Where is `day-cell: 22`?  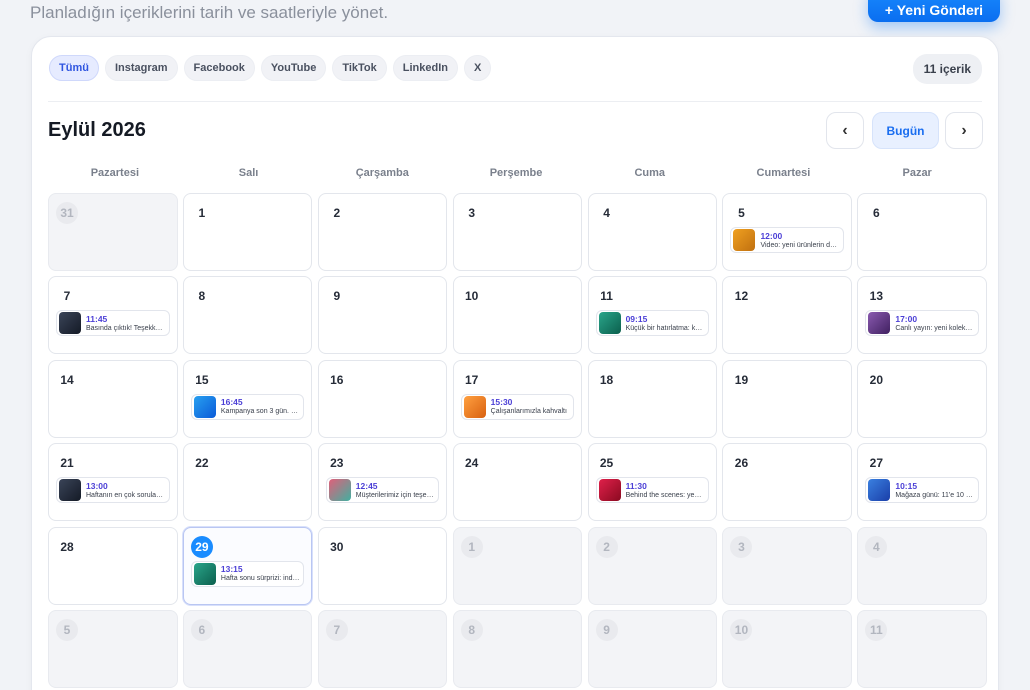
day-cell: 22 is located at coordinates (247, 482).